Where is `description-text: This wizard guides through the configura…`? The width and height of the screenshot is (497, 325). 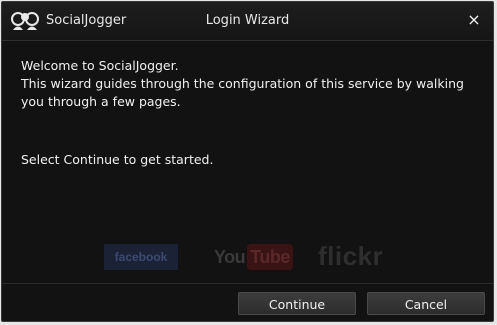
description-text: This wizard guides through the configura… is located at coordinates (242, 92).